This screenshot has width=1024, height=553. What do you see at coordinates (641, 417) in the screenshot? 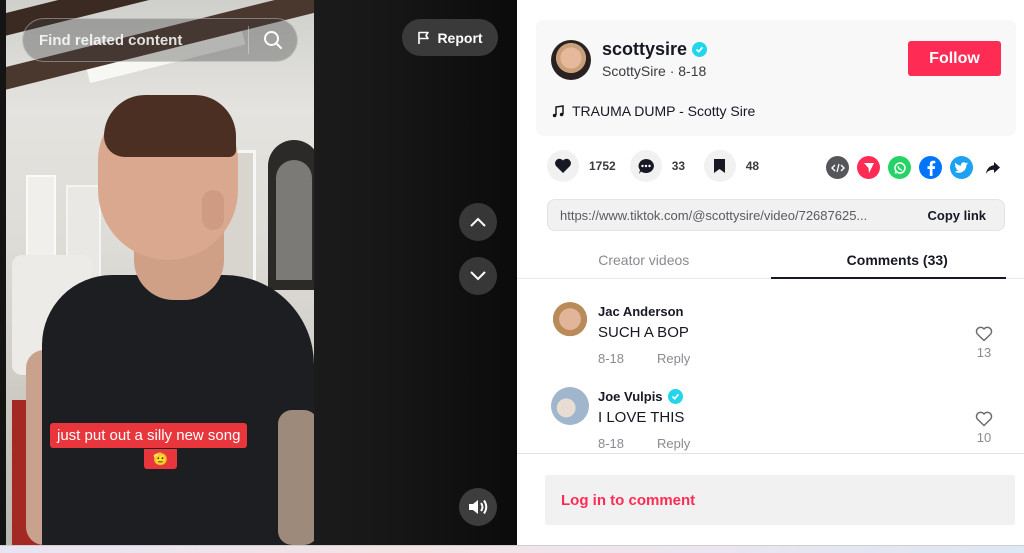
I see `comment-text: I LOVE THIS` at bounding box center [641, 417].